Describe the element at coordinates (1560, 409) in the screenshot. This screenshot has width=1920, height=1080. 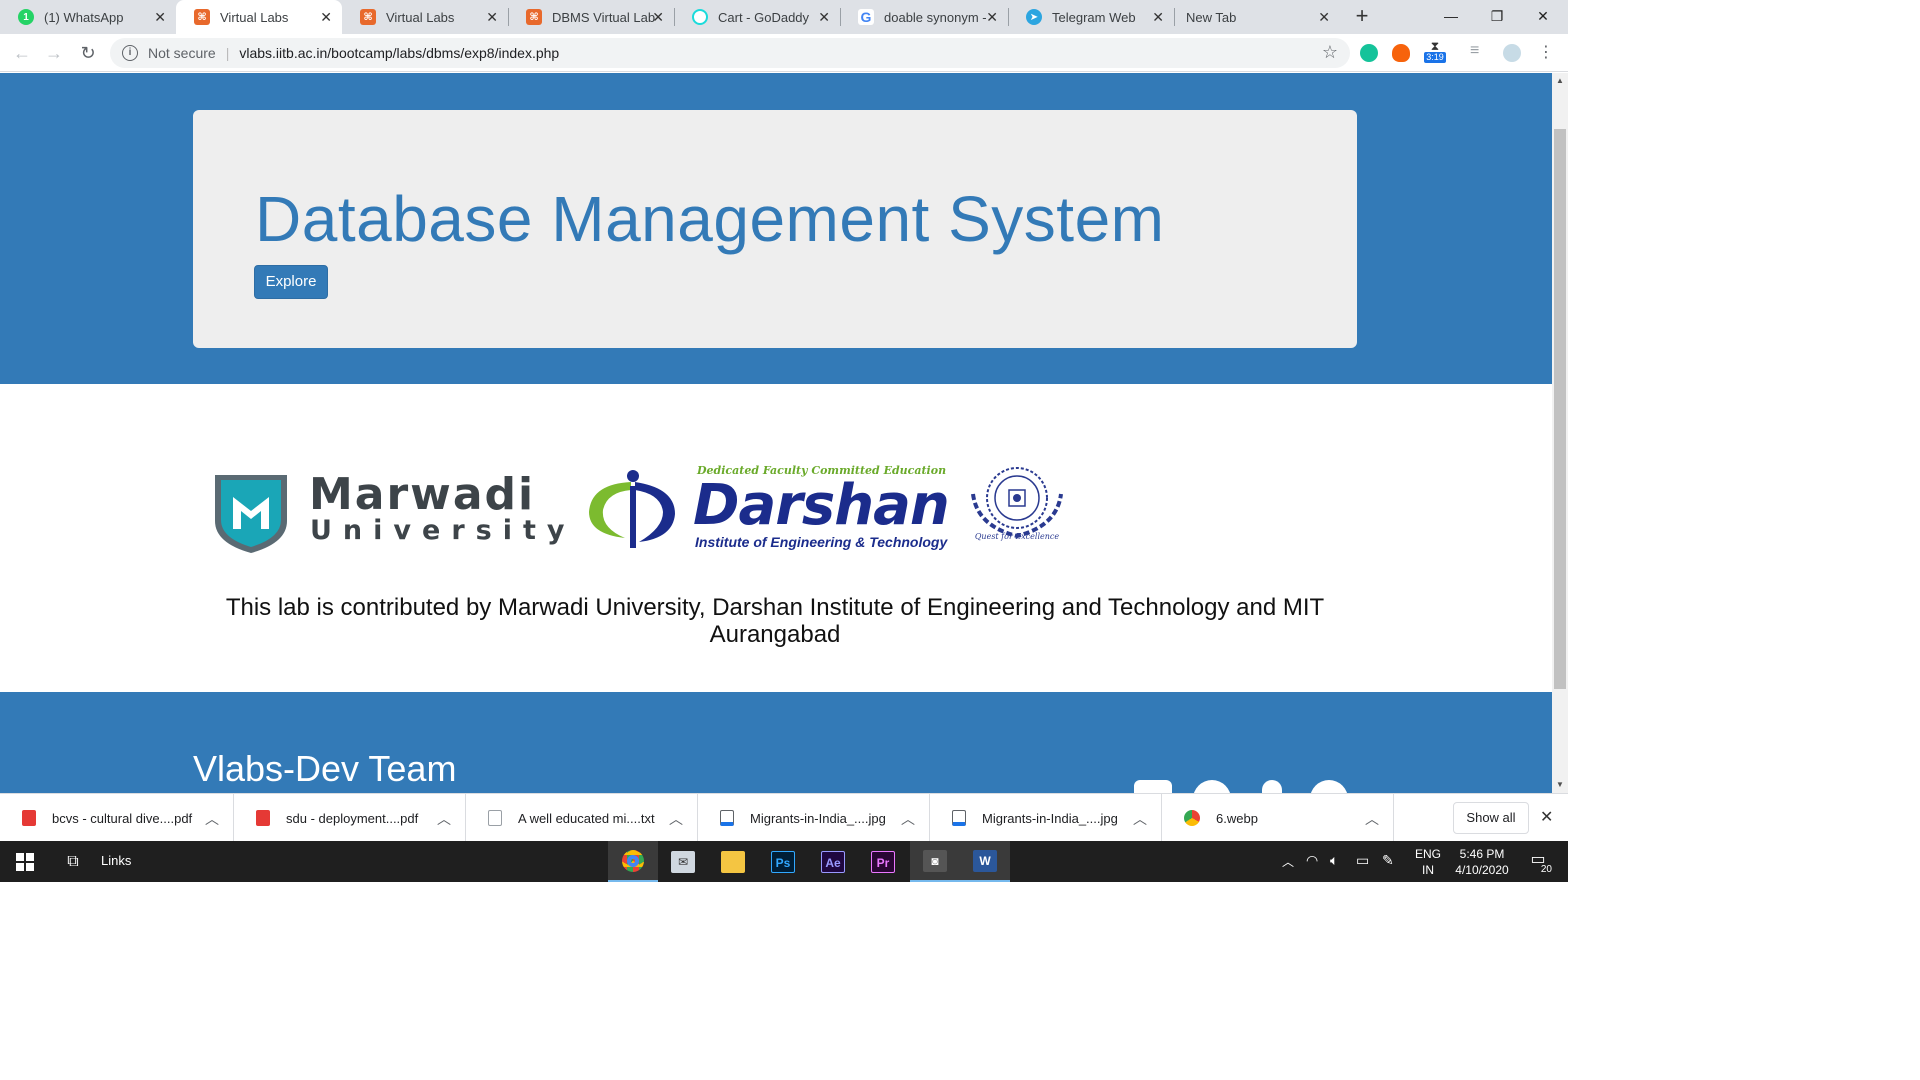
I see `scroll-thumb` at that location.